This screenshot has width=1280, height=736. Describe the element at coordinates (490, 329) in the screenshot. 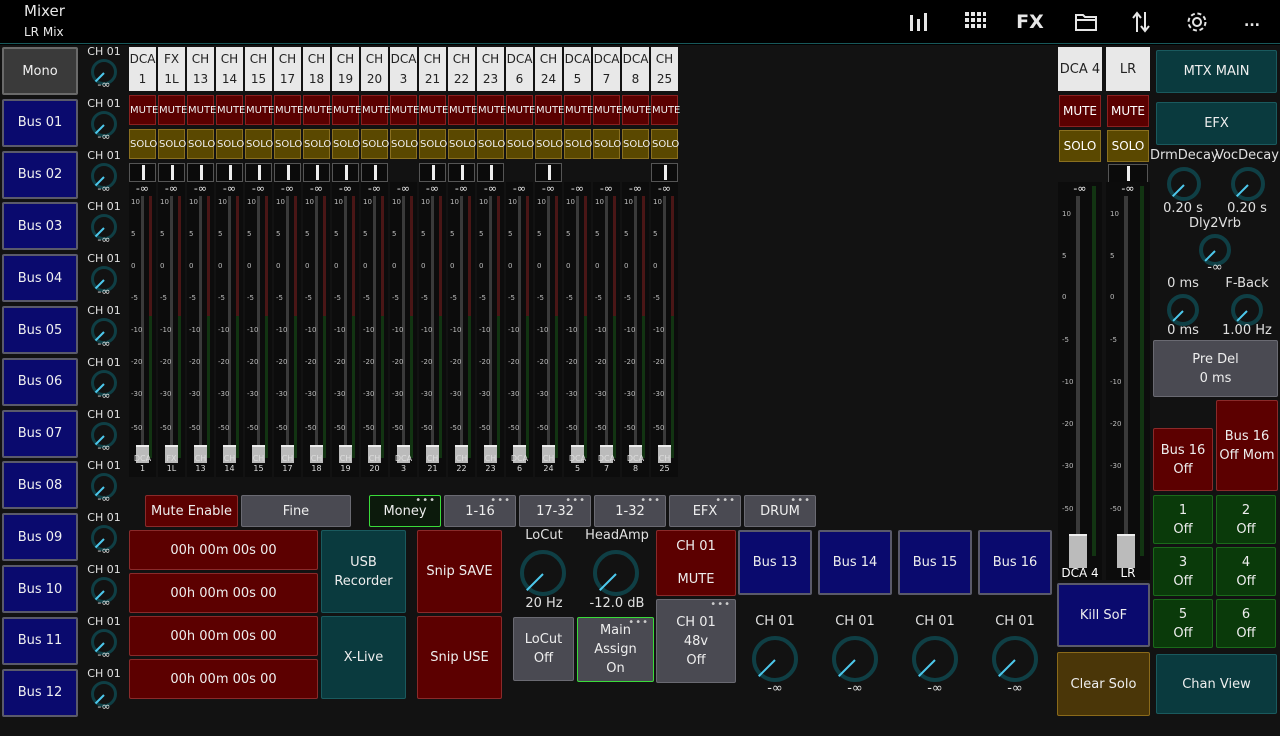

I see `channel-fader: -∞ 10 5 0 -5 -10 -20 -30 -50 CH 23` at that location.